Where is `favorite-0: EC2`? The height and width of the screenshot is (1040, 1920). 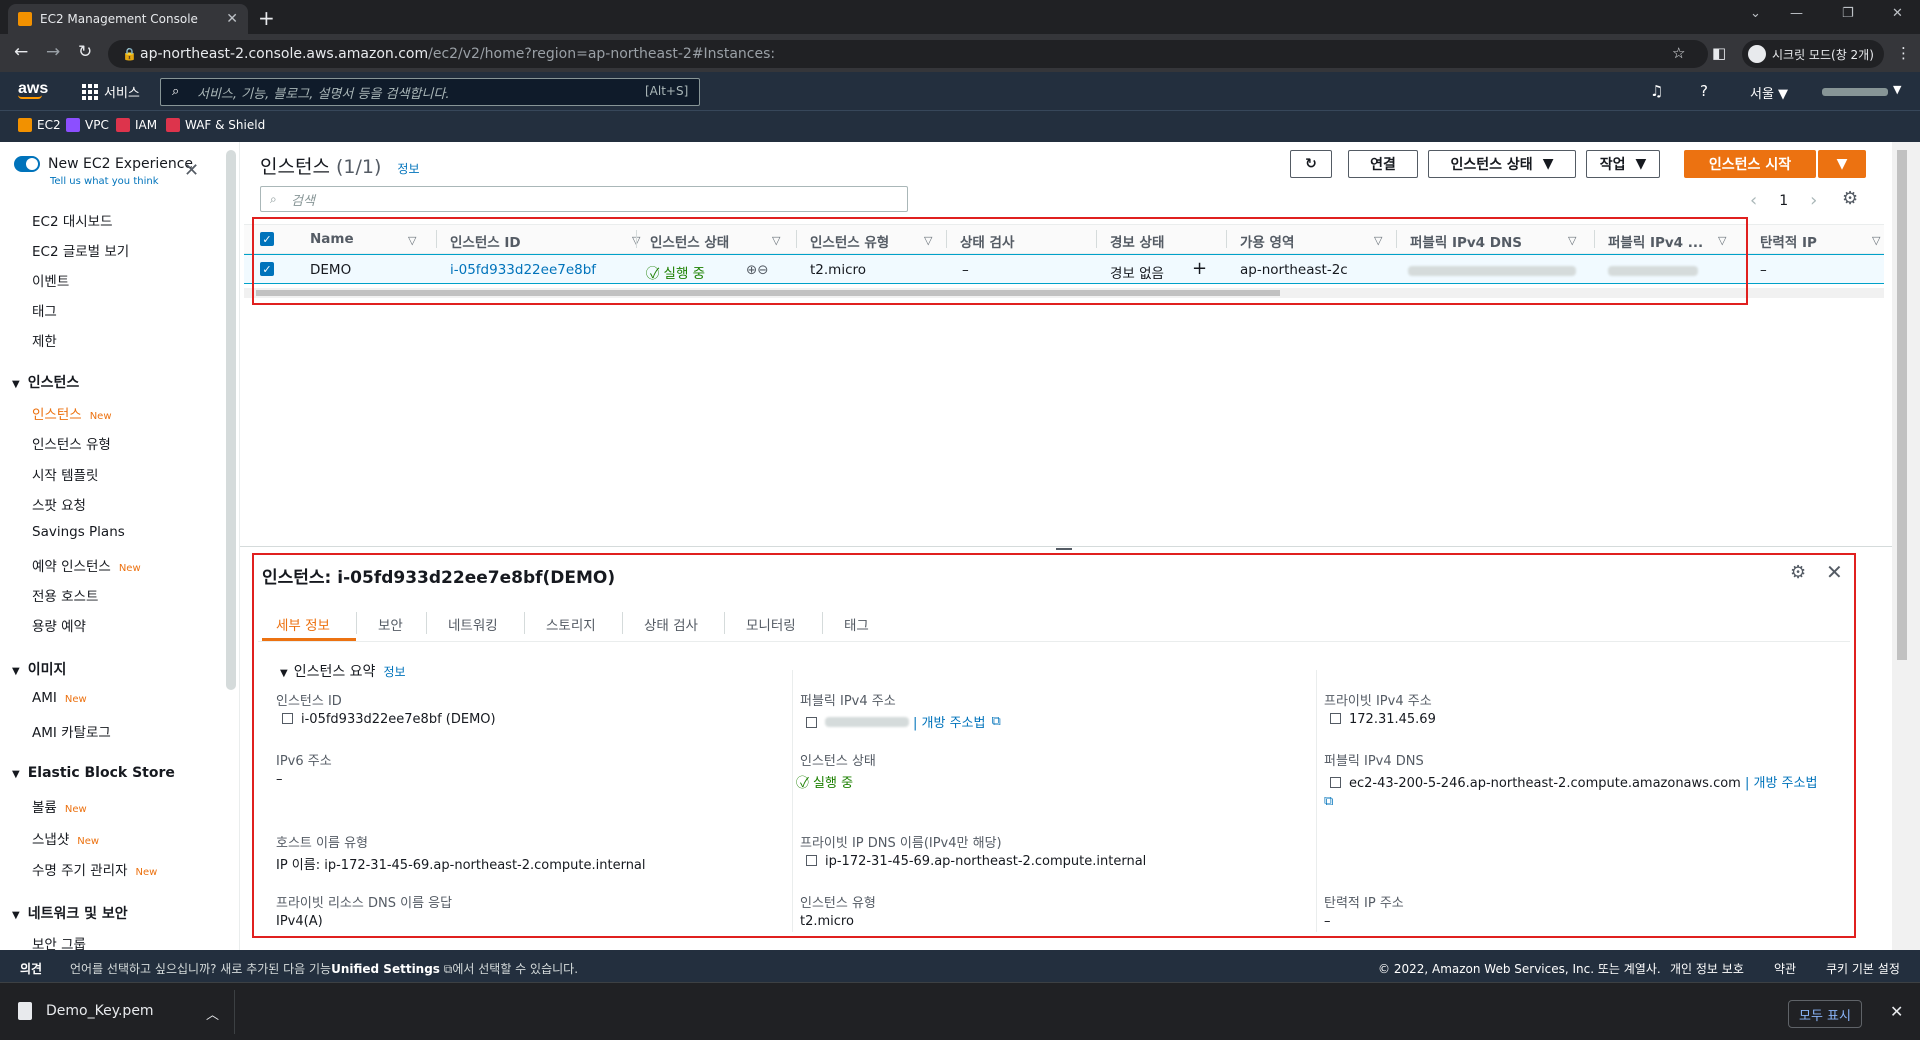
favorite-0: EC2 is located at coordinates (39, 125).